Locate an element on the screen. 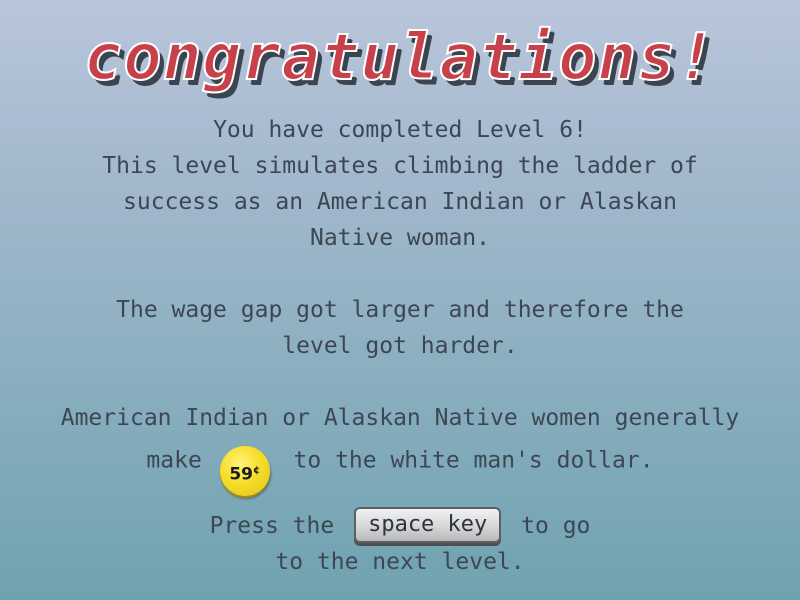 This screenshot has height=600, width=800. press-key-line-1: Press the space key to go is located at coordinates (400, 525).